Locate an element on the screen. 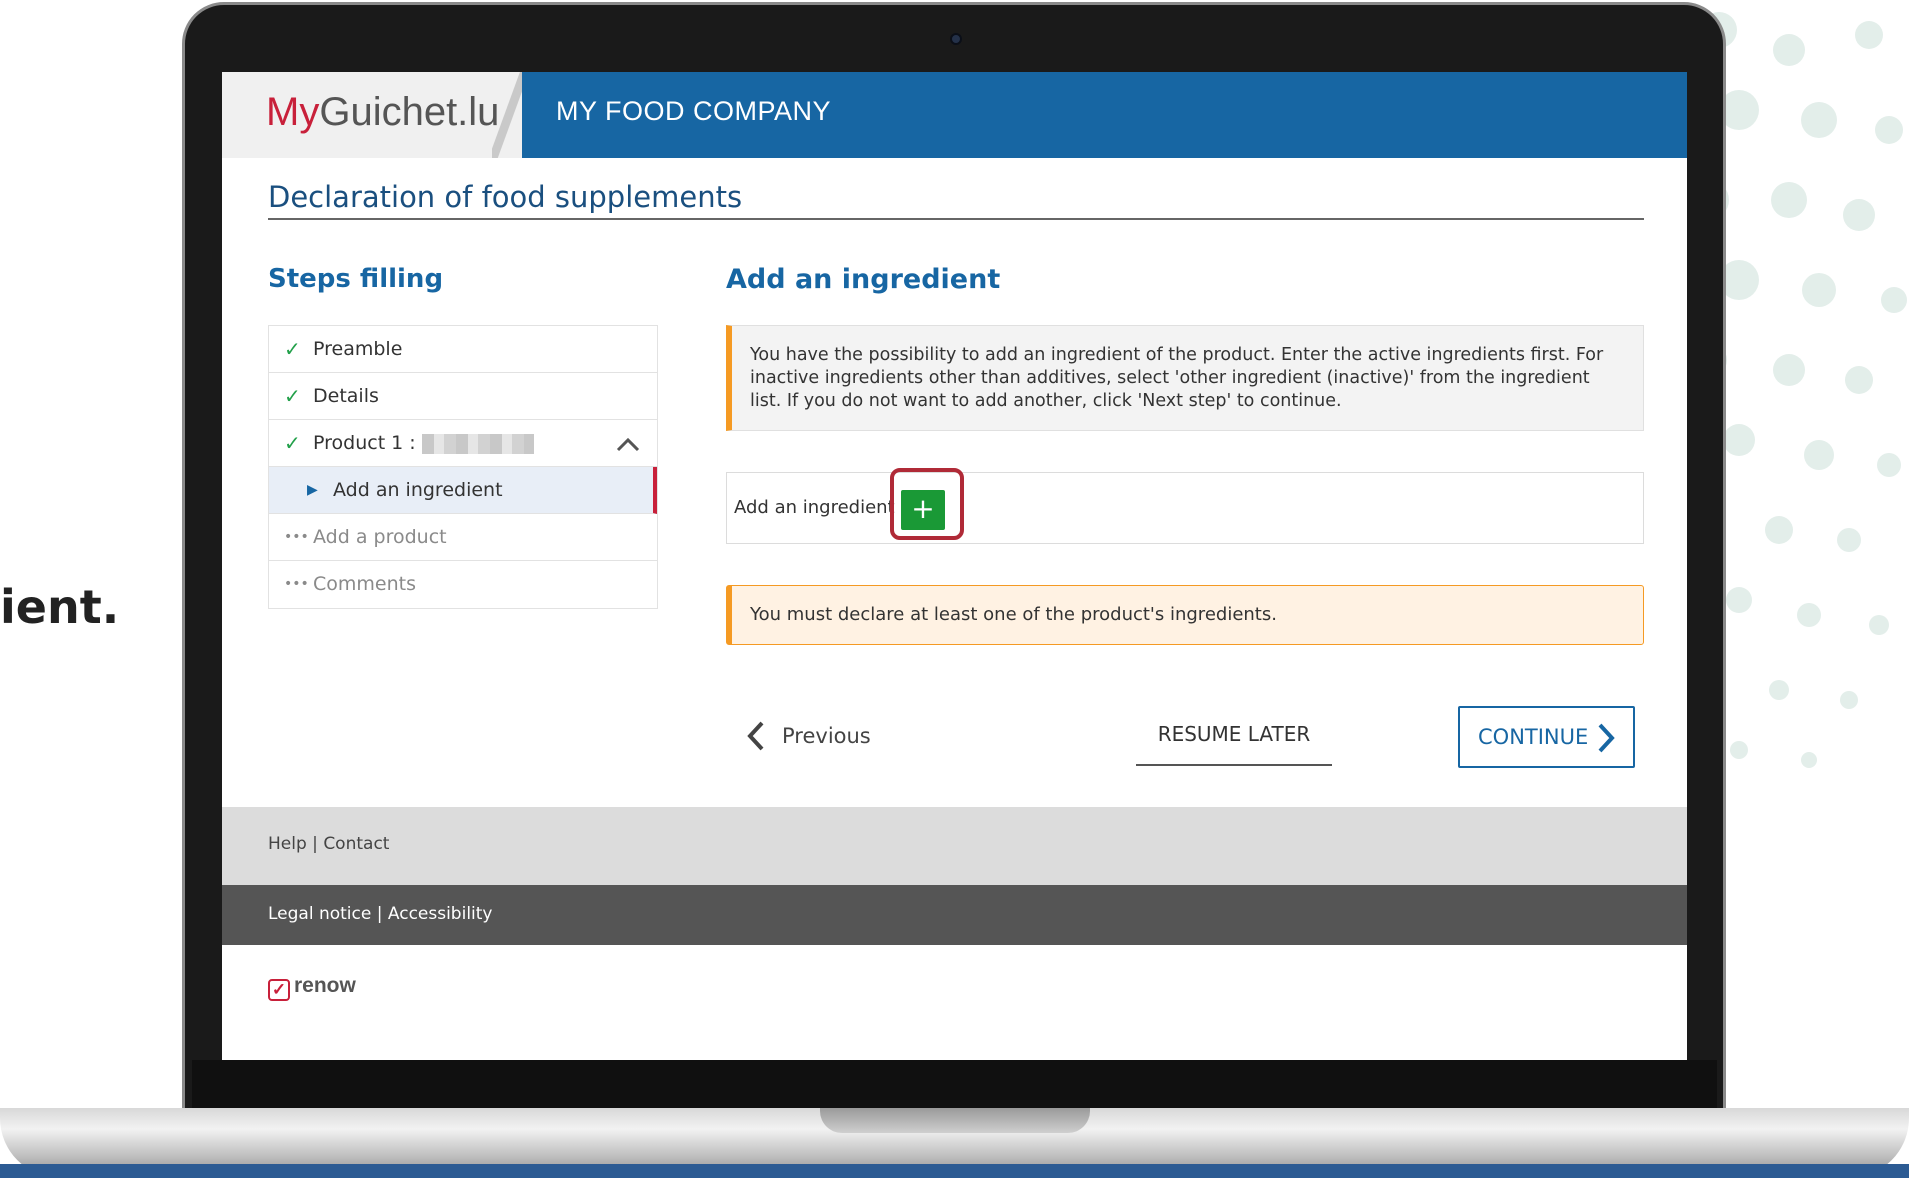  webcam is located at coordinates (956, 39).